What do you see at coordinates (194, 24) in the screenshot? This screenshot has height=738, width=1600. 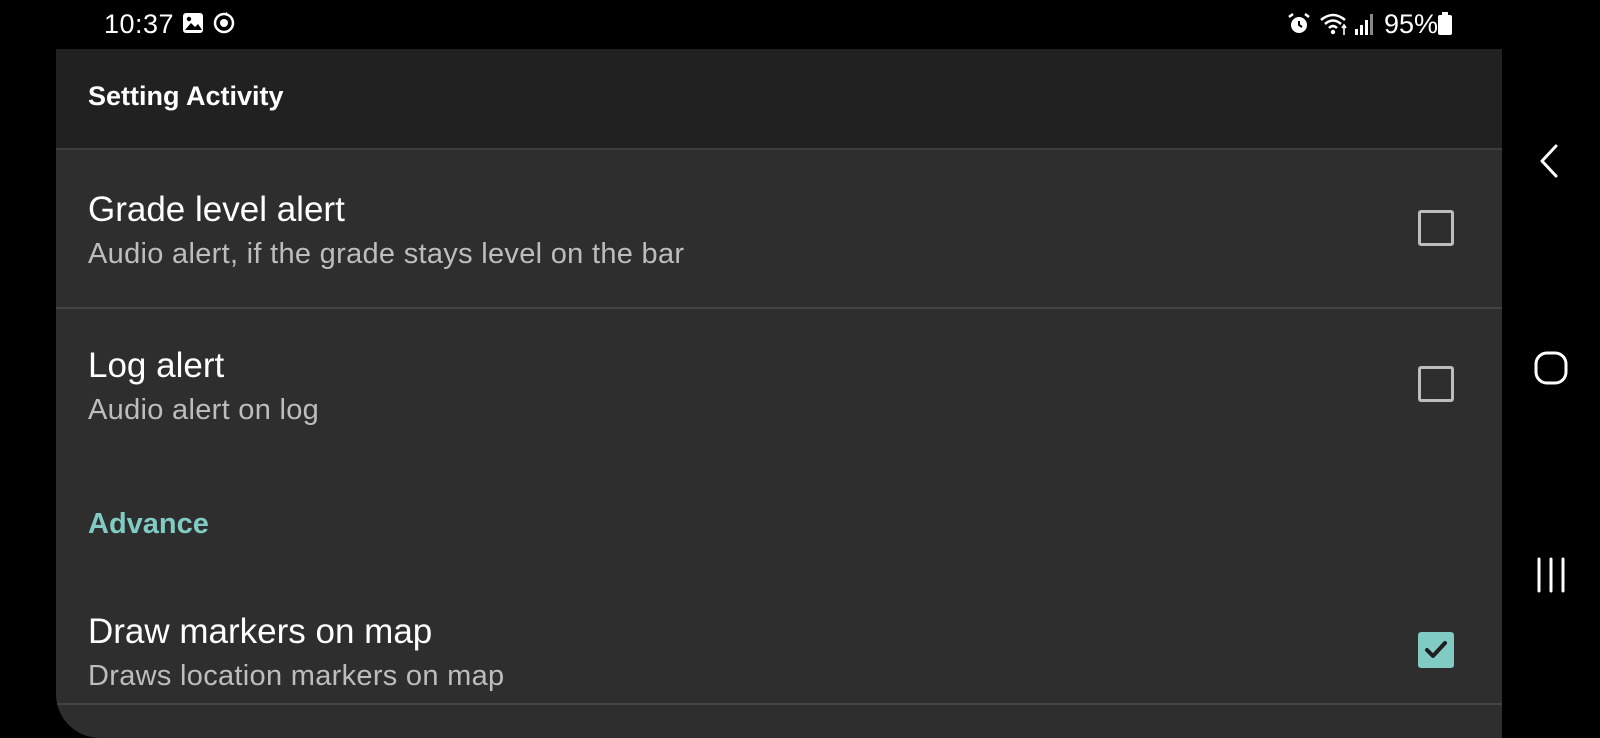 I see `gallery-icon` at bounding box center [194, 24].